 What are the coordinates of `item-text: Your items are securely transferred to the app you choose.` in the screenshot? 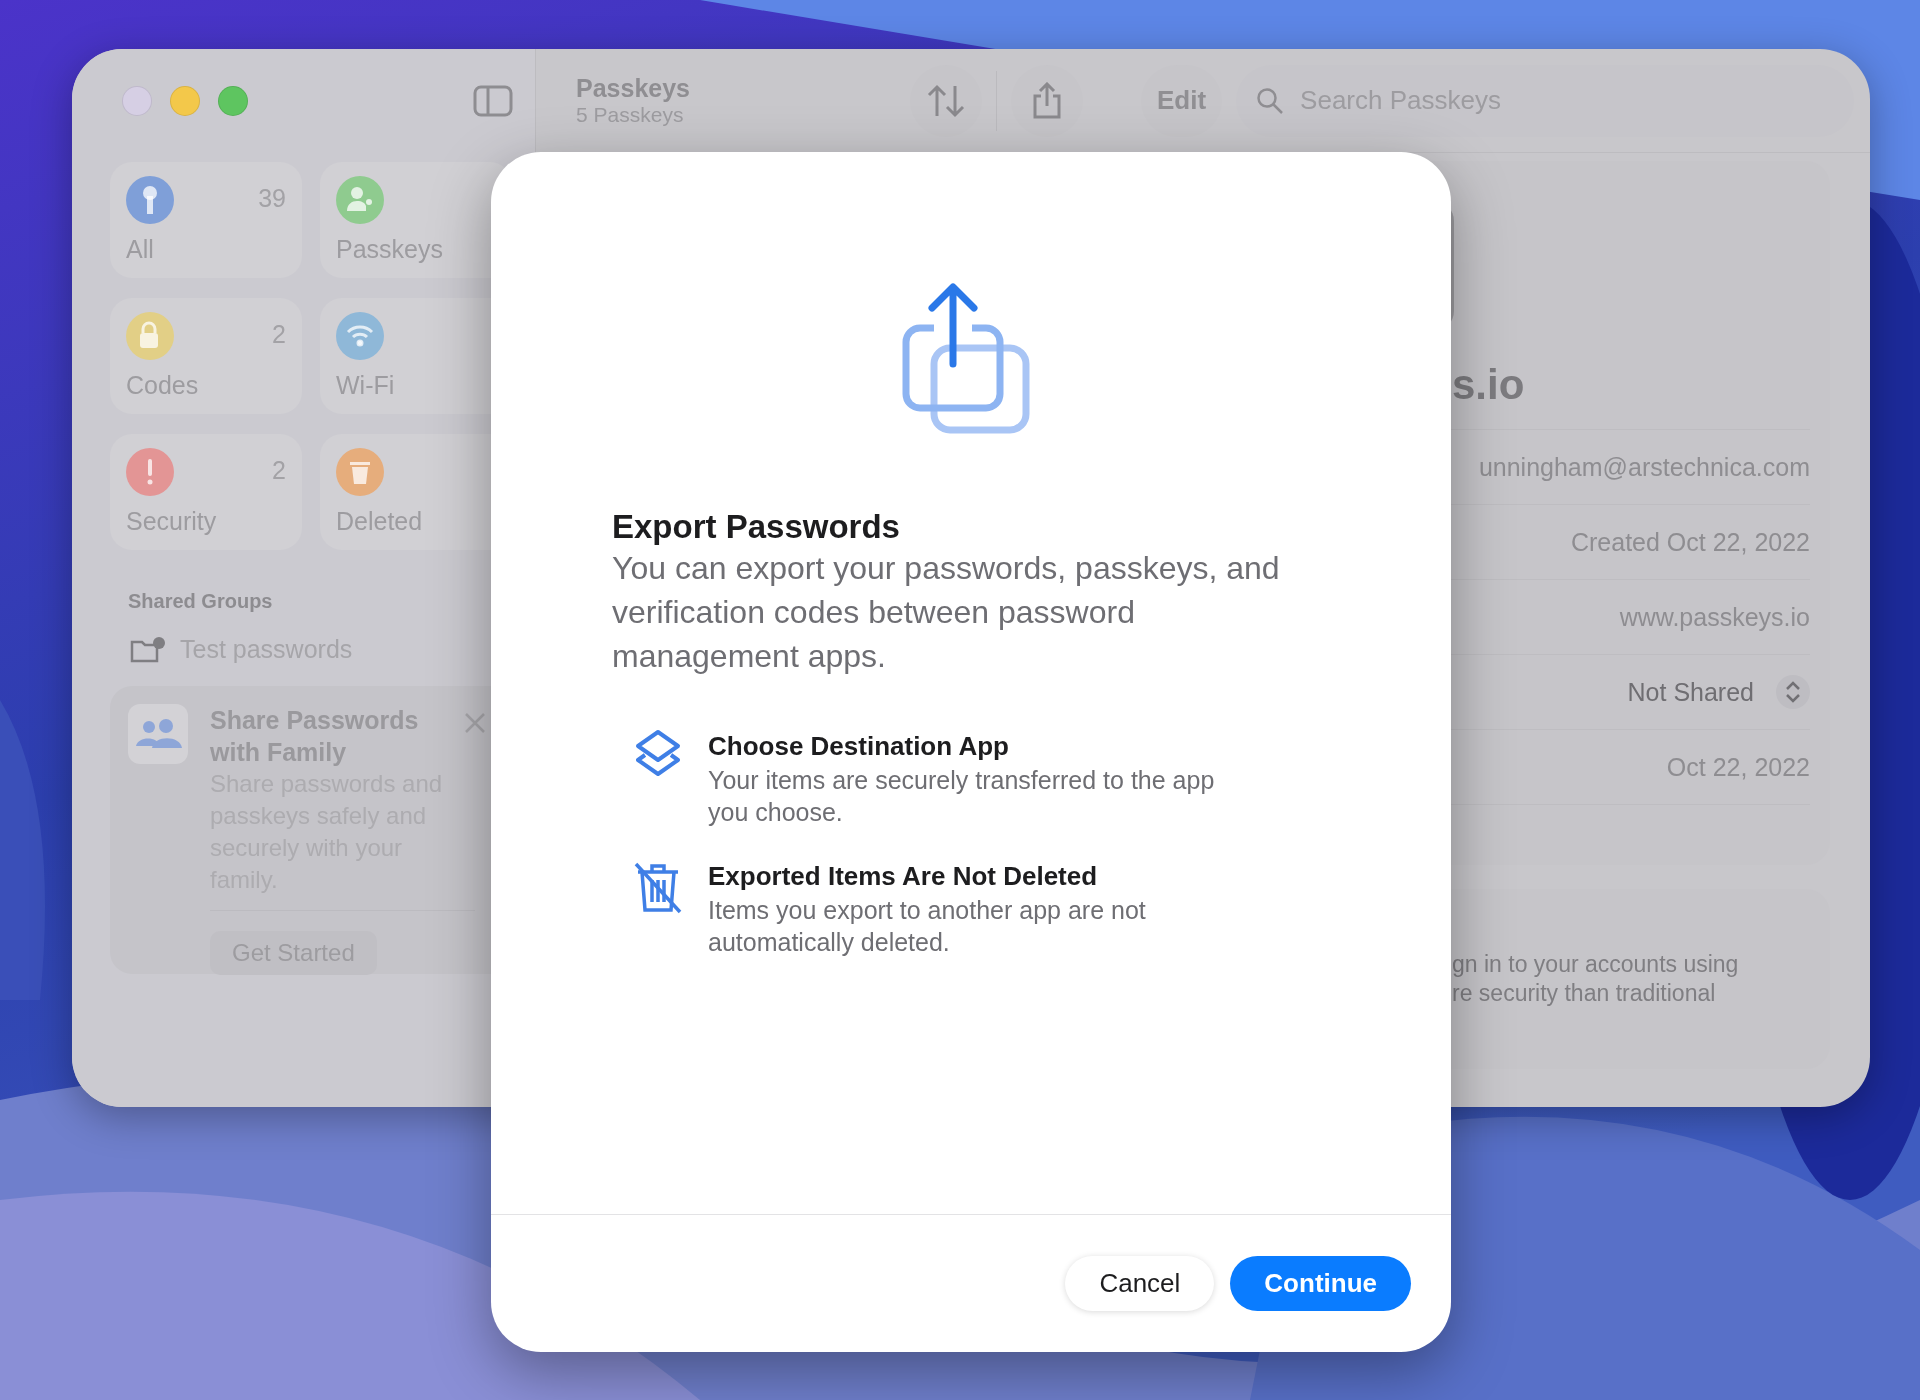 It's located at (962, 796).